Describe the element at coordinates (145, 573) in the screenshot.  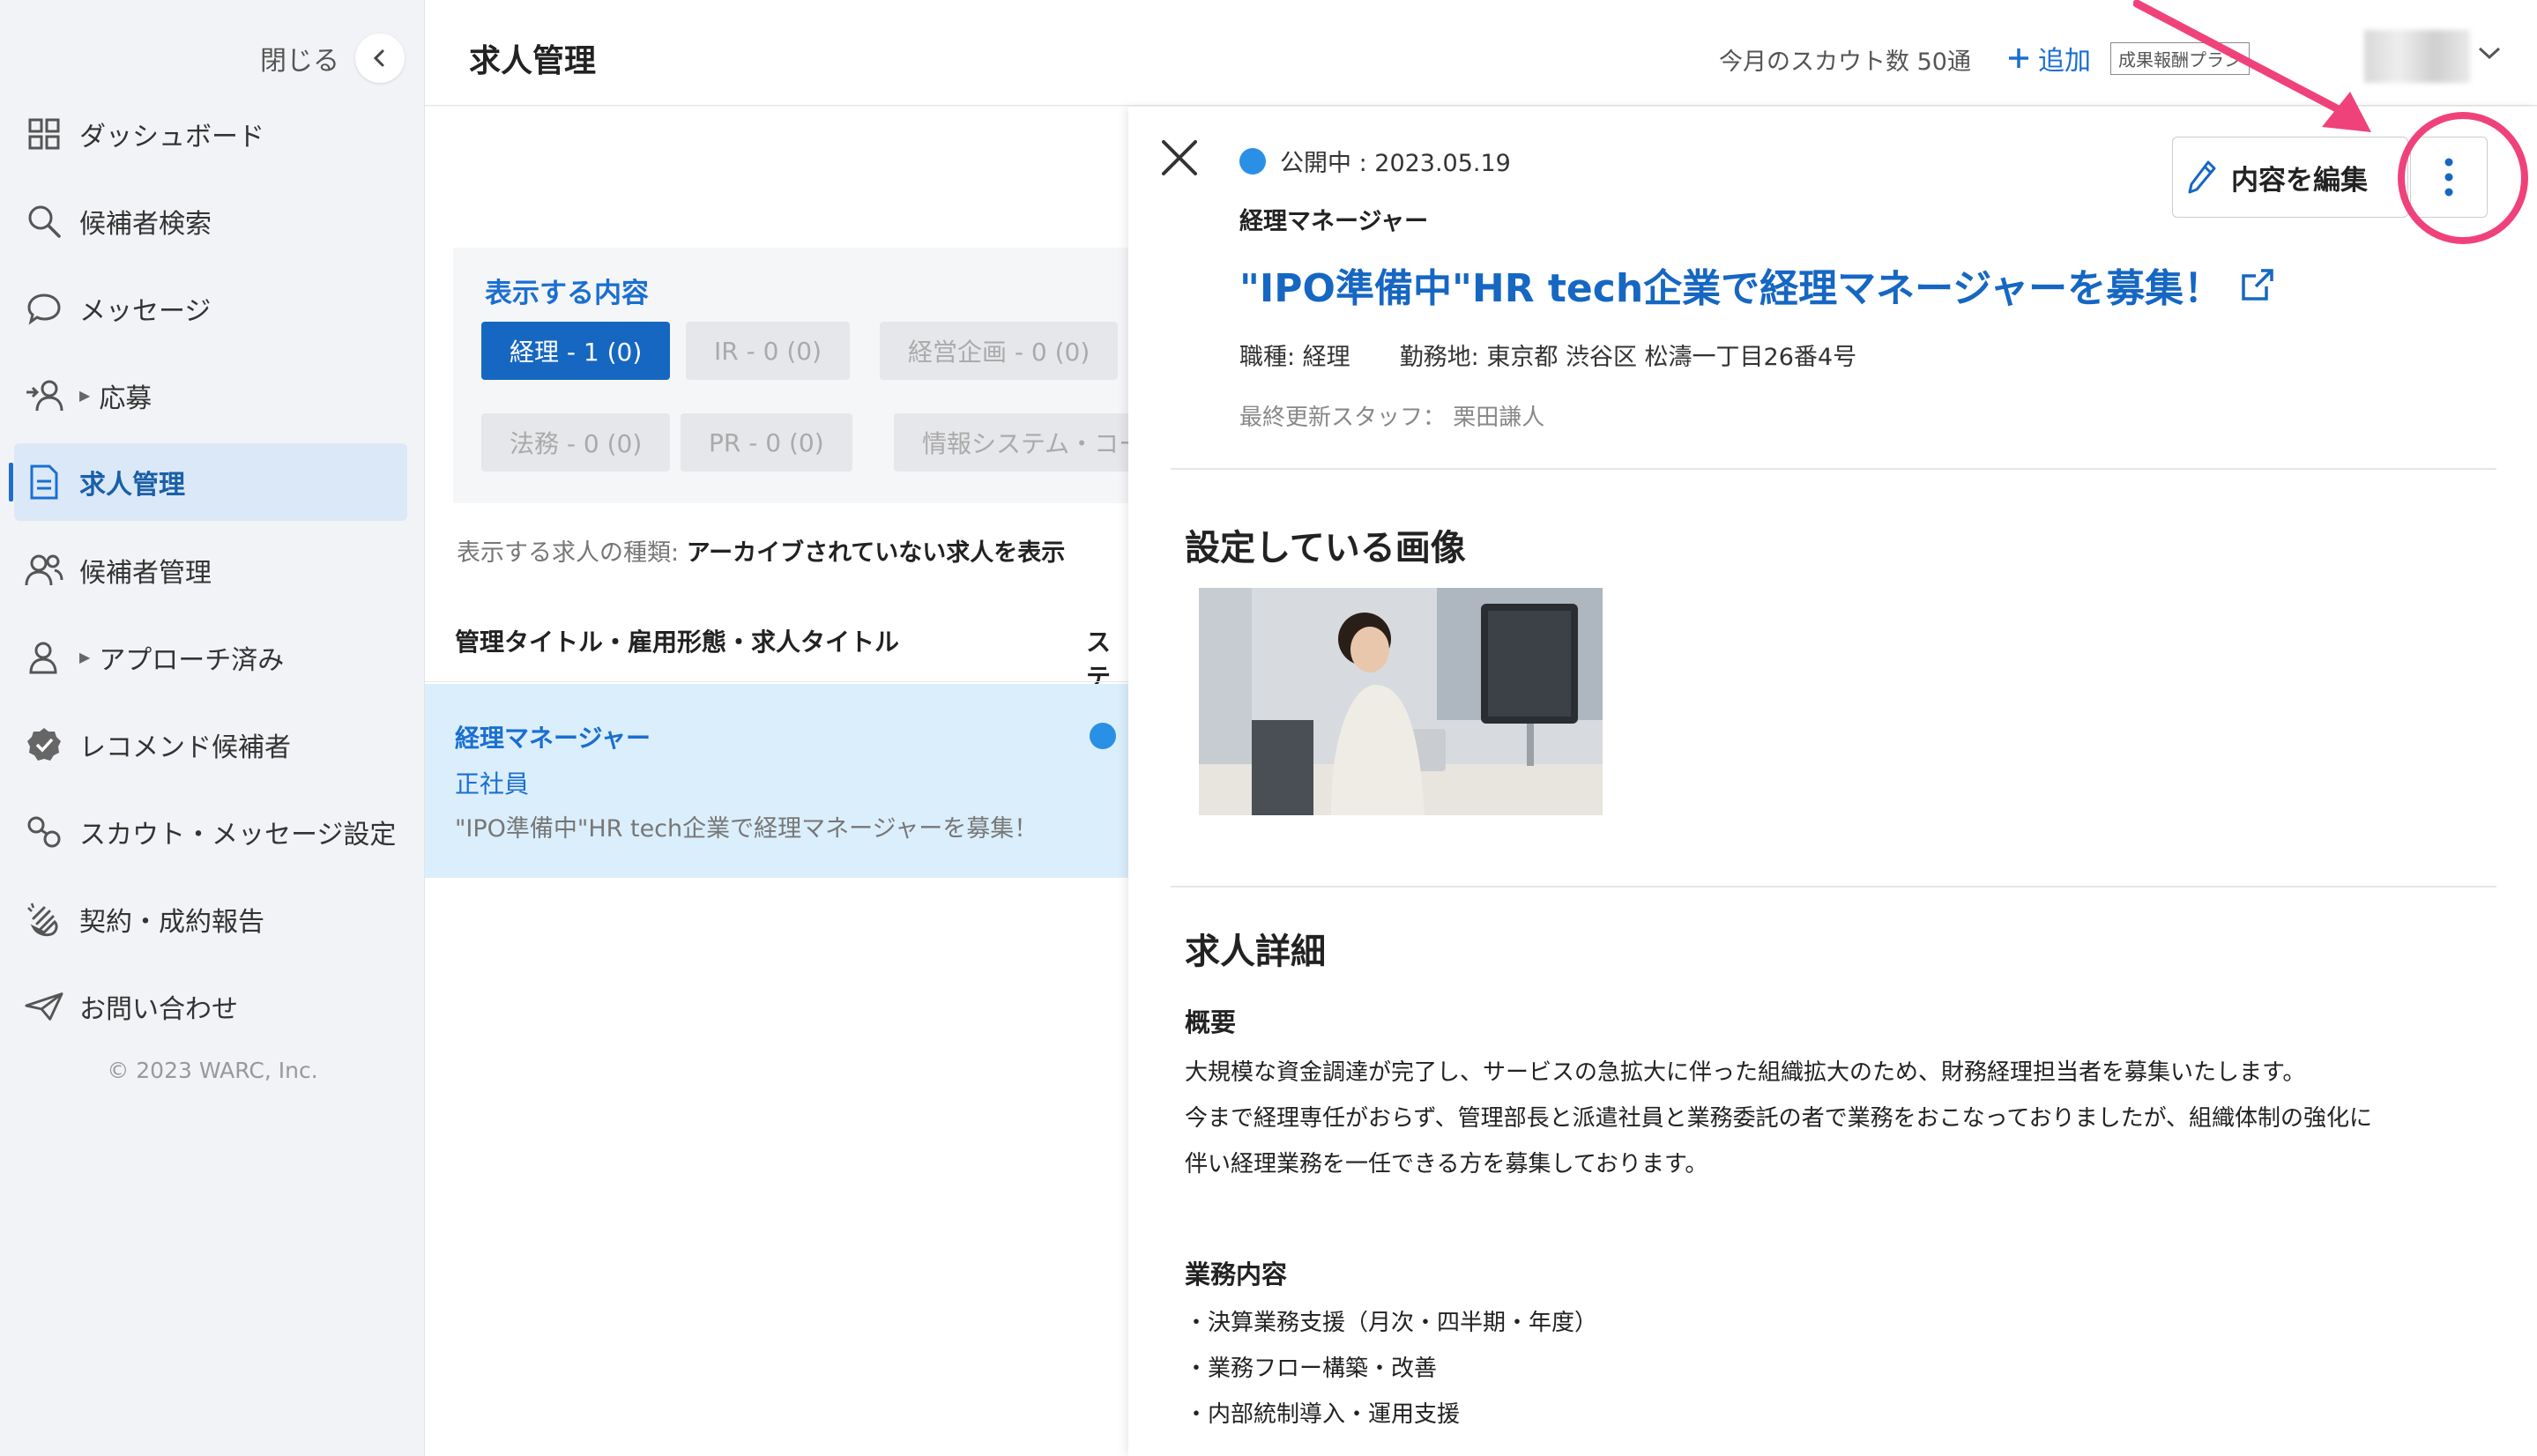
I see `sidebar-item-label: 候補者管理` at that location.